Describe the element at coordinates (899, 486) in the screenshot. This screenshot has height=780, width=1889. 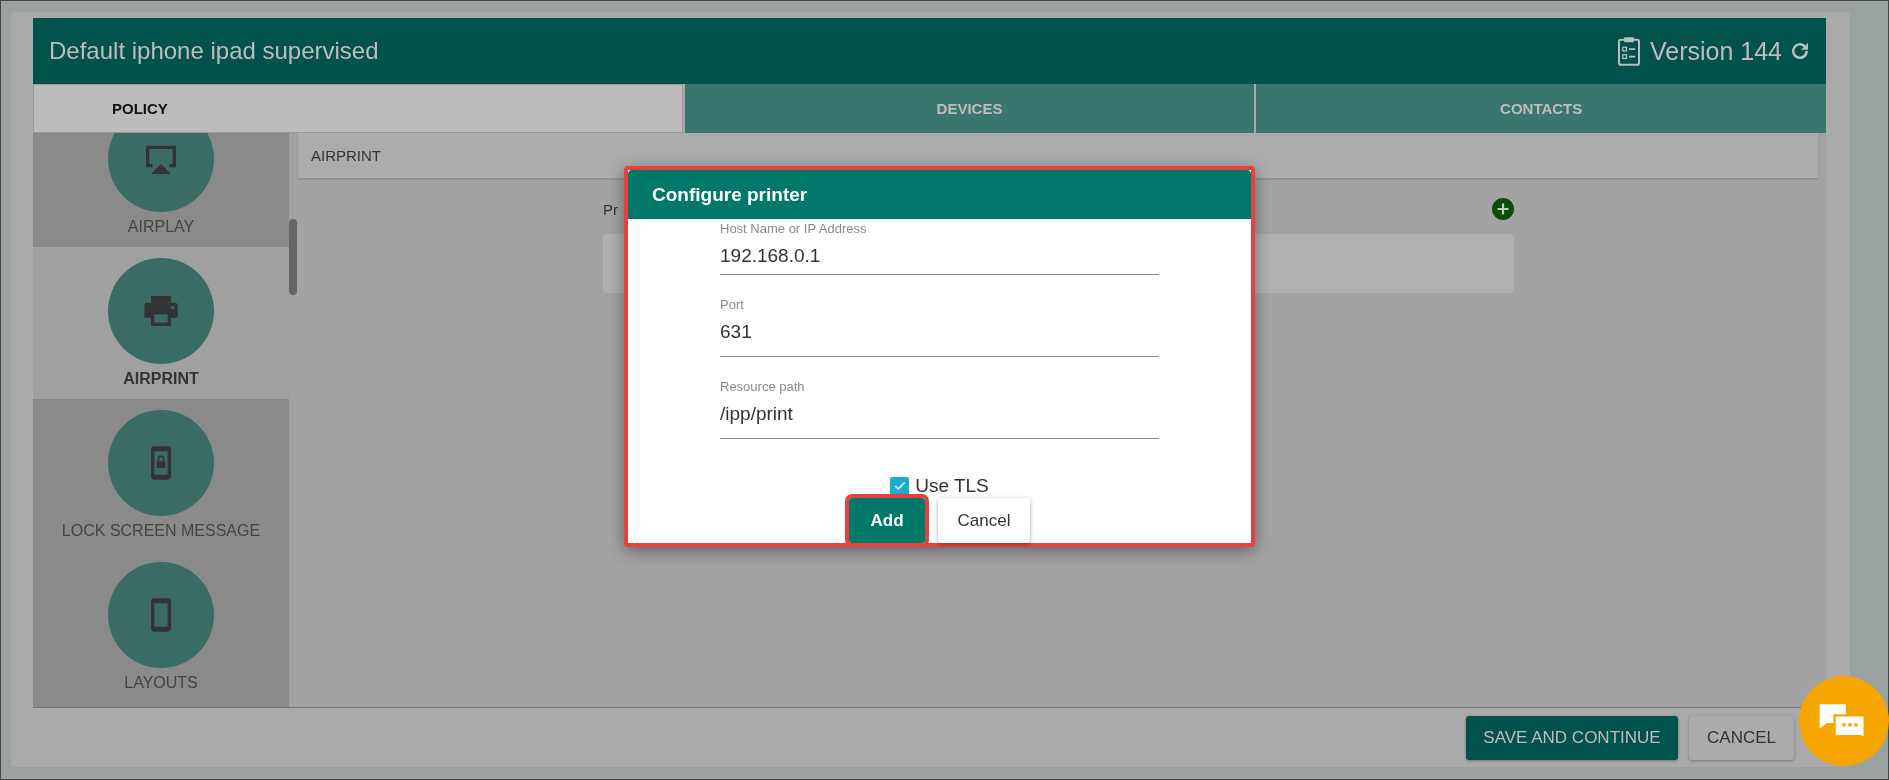
I see `check-icon` at that location.